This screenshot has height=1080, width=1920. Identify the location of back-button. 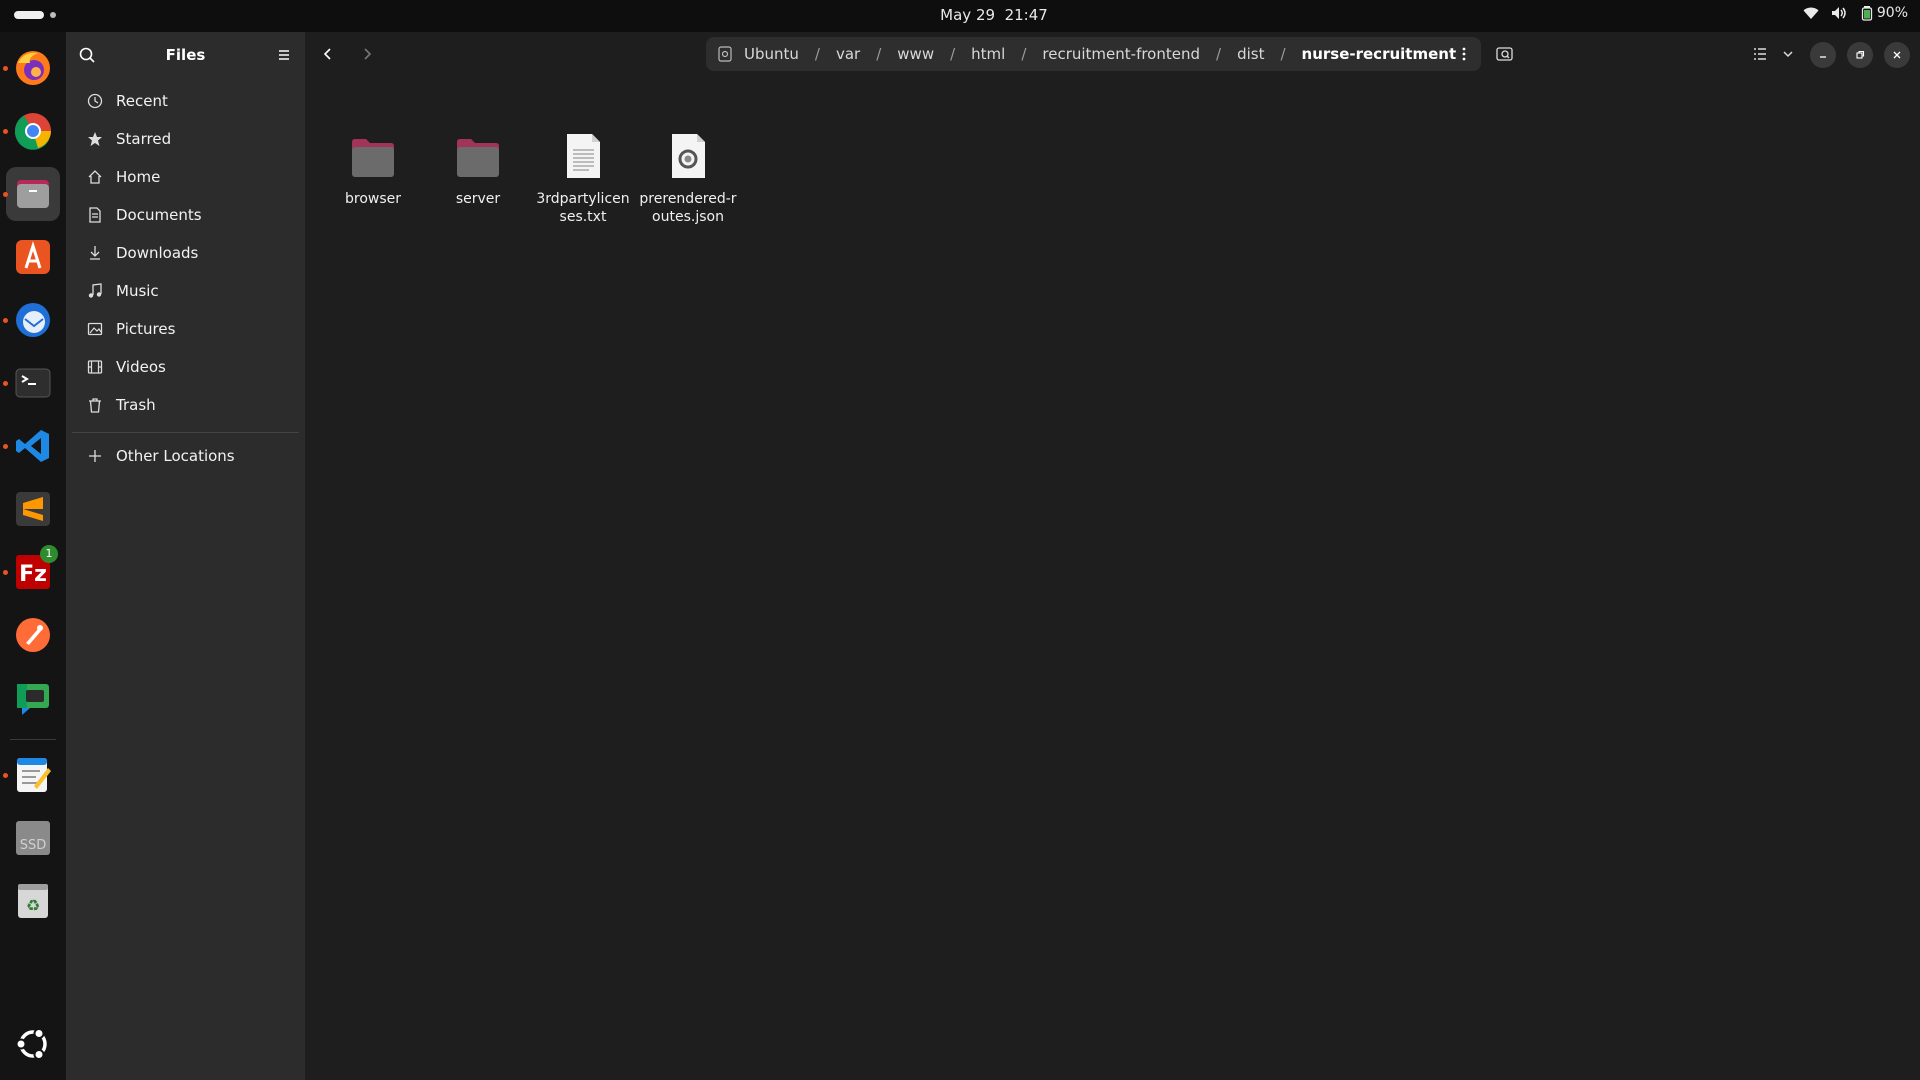
(328, 54).